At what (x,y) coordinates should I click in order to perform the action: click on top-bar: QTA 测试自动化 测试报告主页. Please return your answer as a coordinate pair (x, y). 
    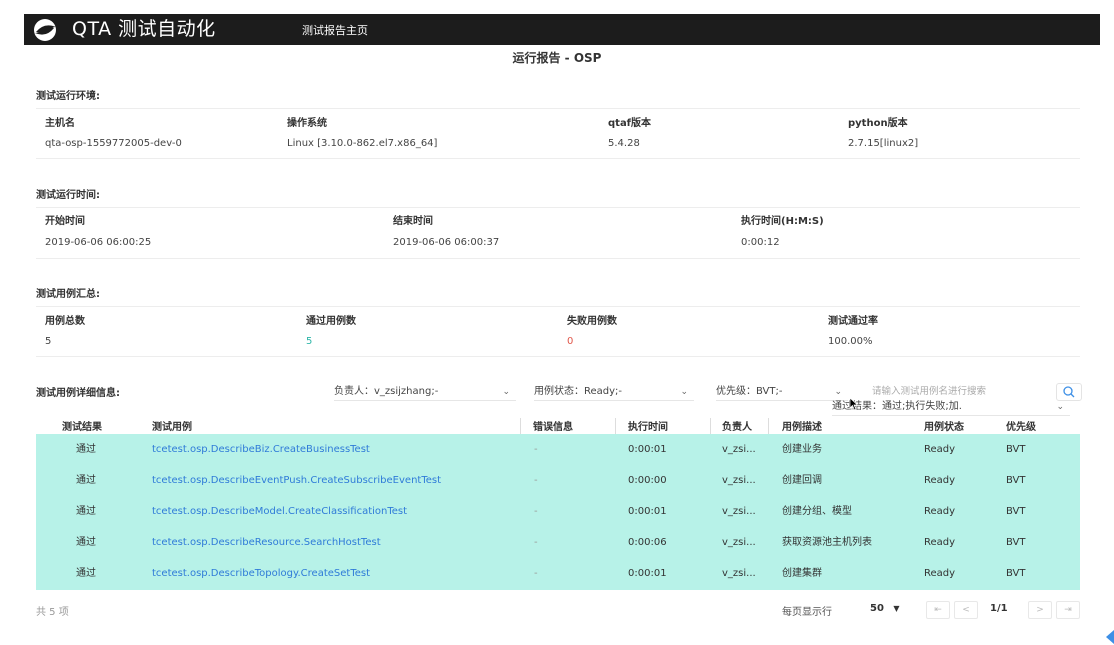
    Looking at the image, I should click on (562, 29).